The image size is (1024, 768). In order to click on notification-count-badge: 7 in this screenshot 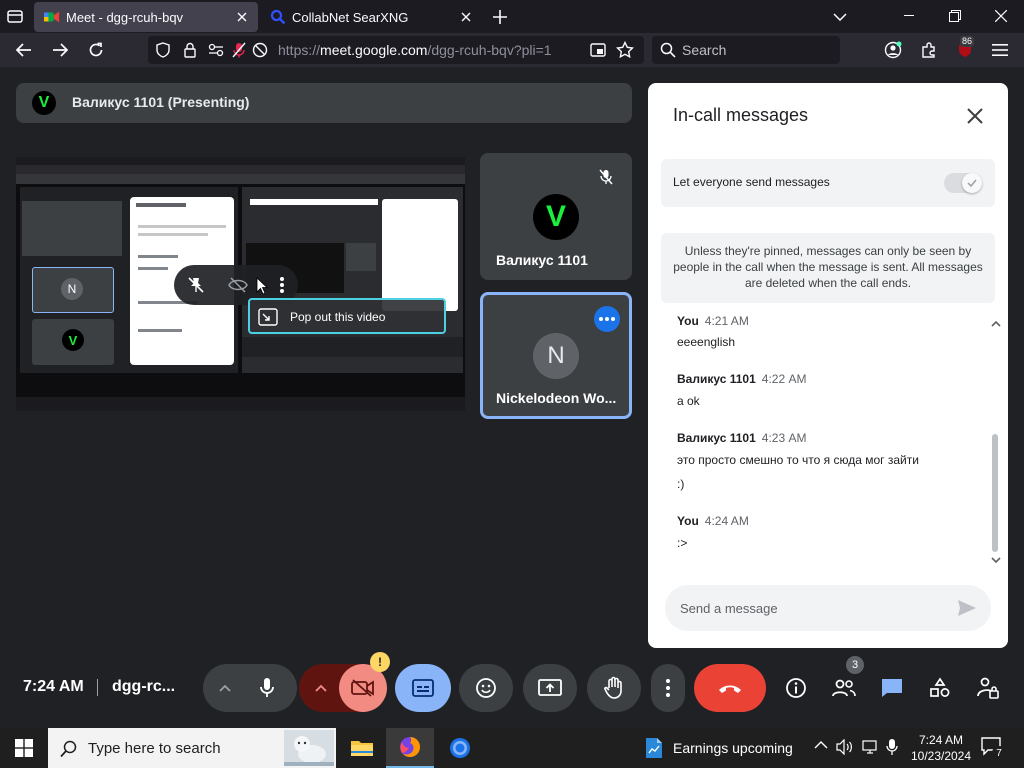, I will do `click(999, 753)`.